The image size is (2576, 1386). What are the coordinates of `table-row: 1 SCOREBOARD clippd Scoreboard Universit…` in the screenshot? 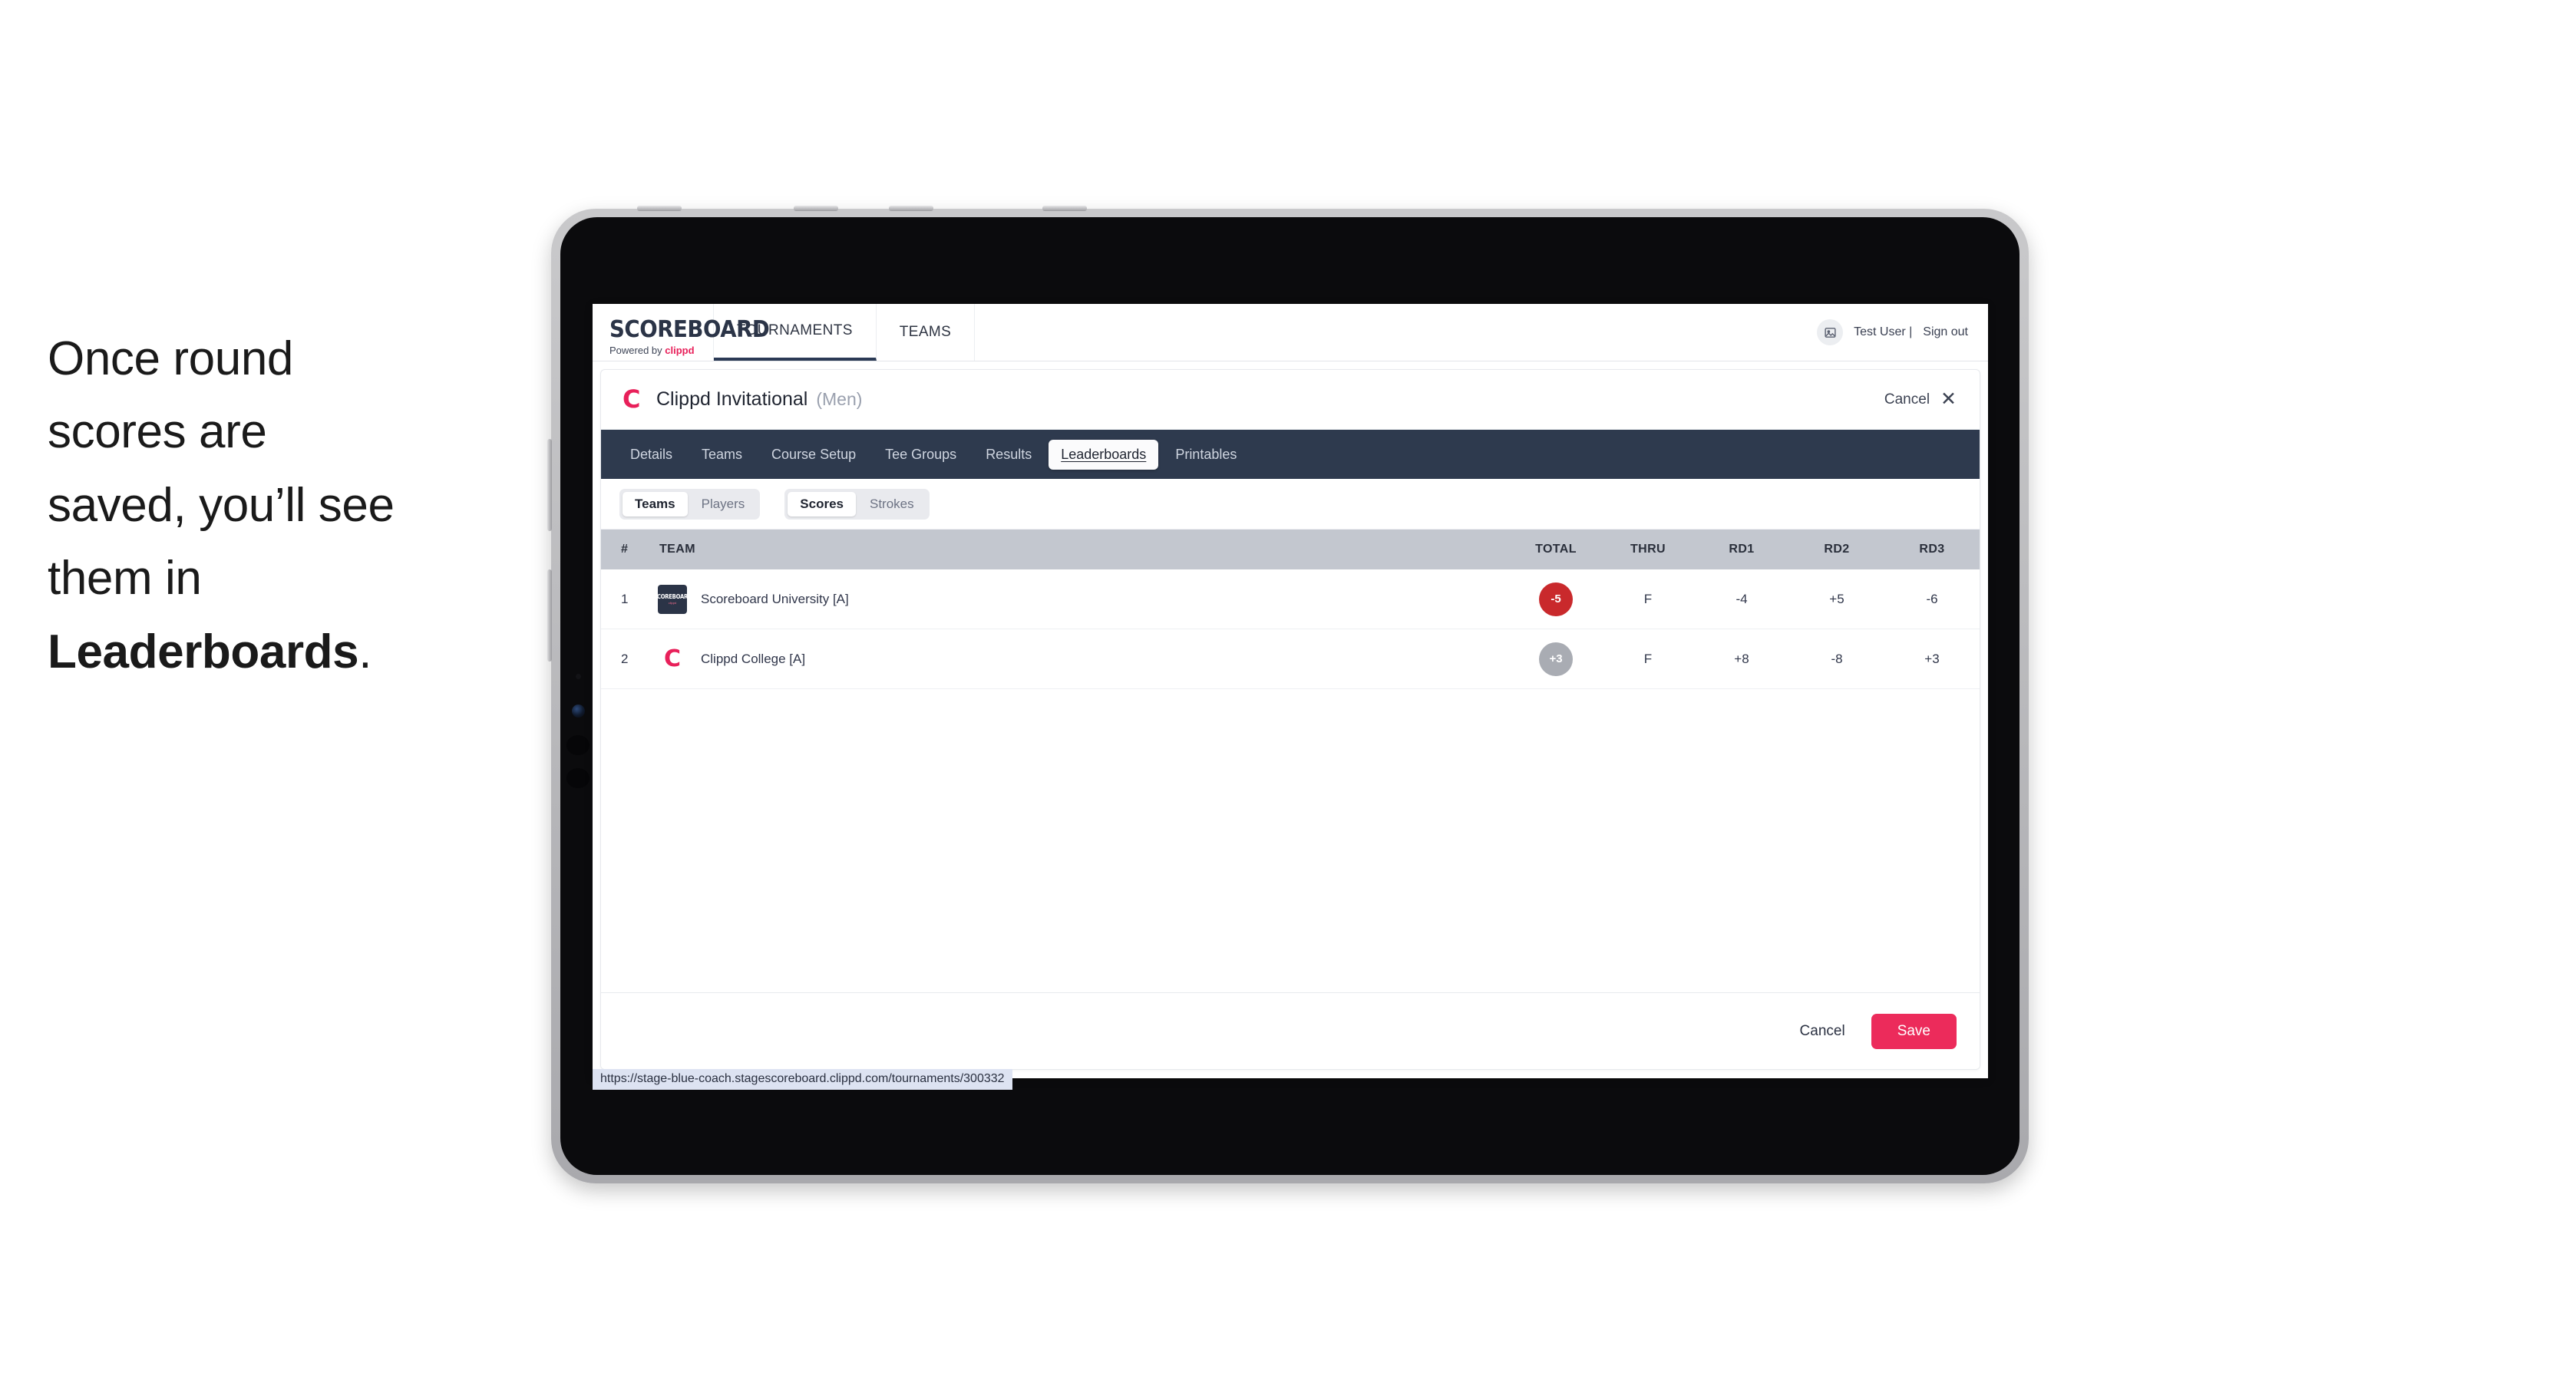 It's located at (1290, 599).